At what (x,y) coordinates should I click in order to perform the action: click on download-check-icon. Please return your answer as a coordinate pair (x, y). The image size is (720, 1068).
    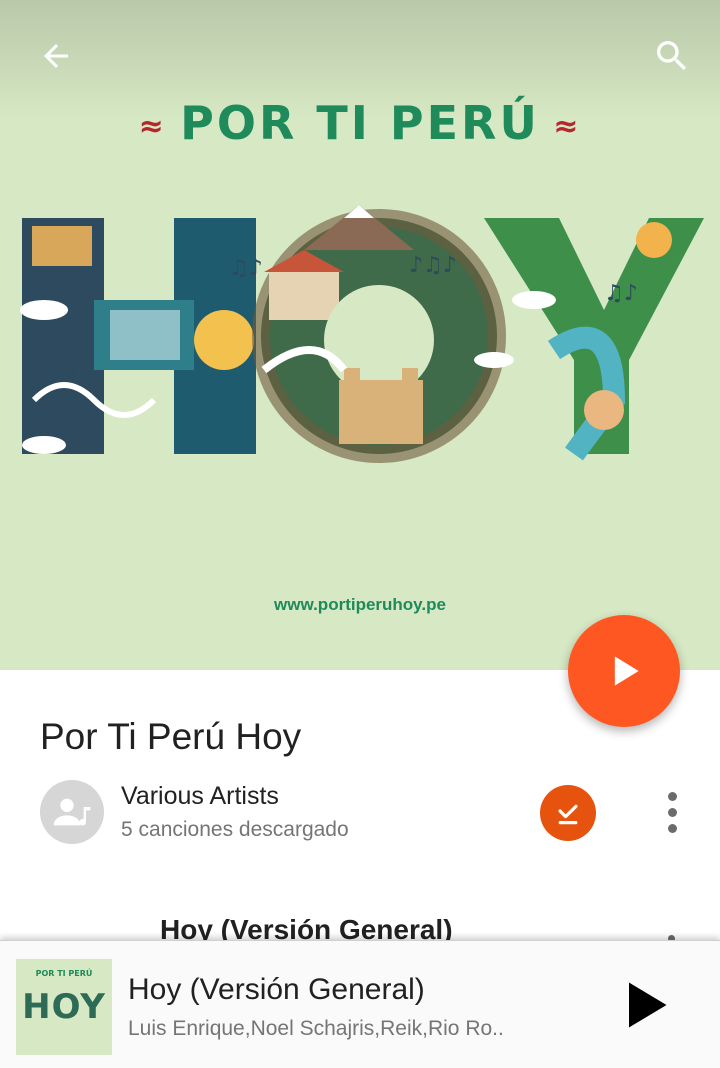
    Looking at the image, I should click on (568, 814).